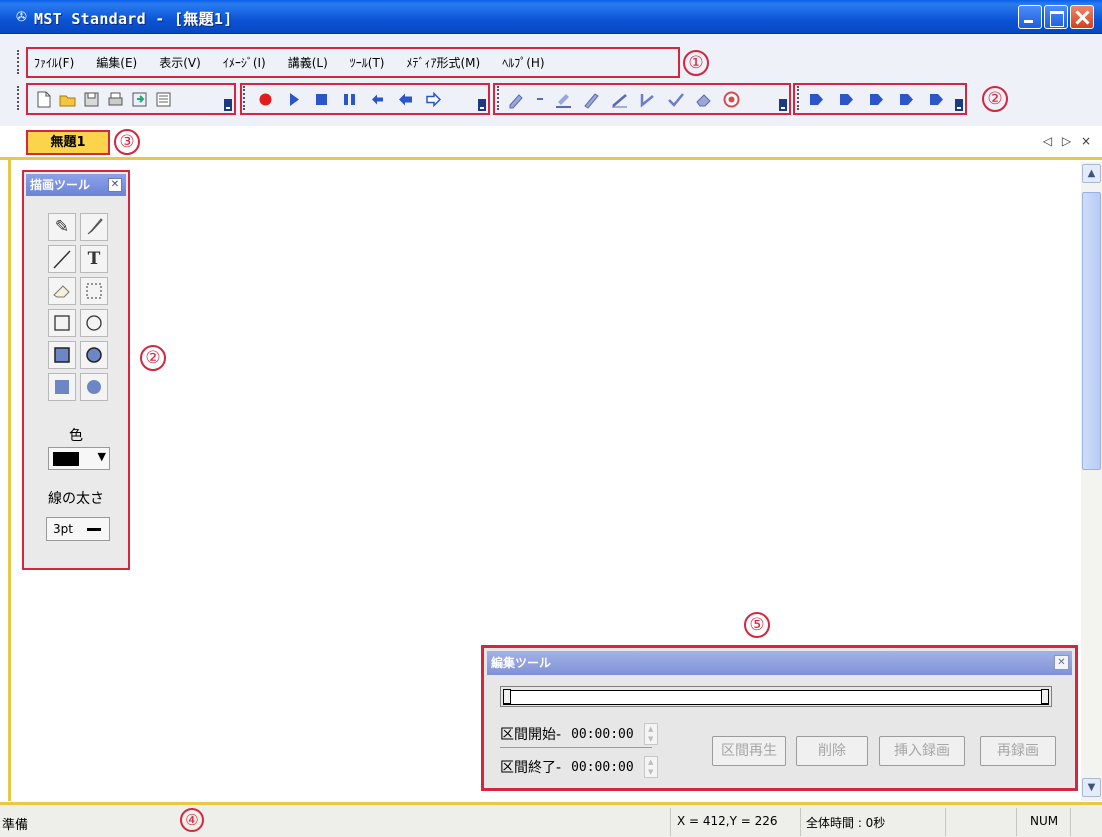  I want to click on record-icon, so click(265, 99).